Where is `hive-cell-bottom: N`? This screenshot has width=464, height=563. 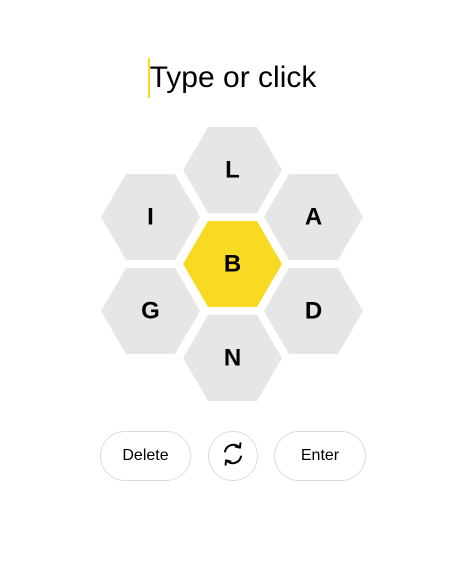
hive-cell-bottom: N is located at coordinates (232, 358).